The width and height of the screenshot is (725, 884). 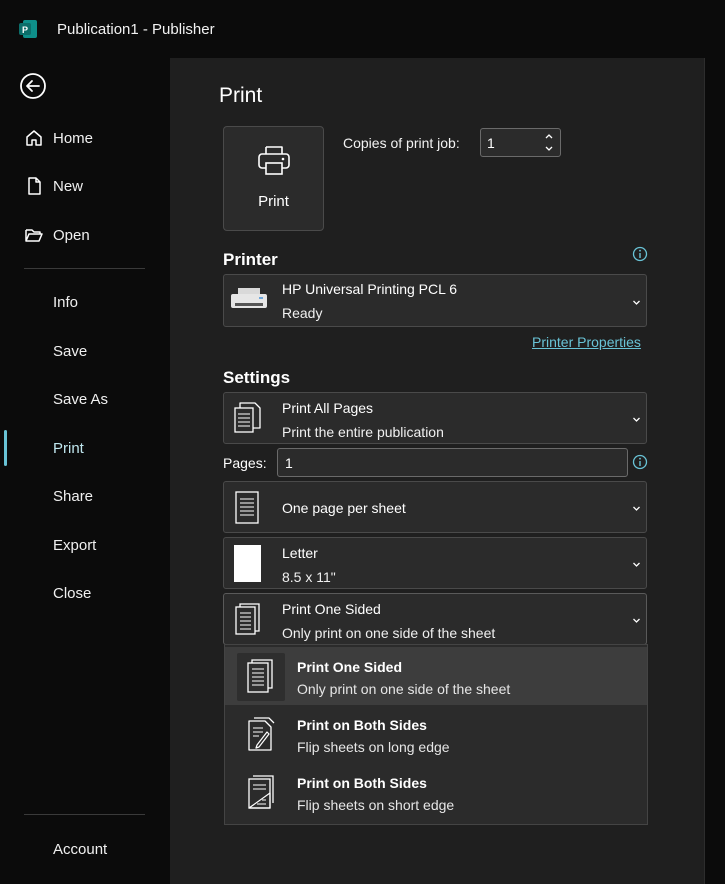 What do you see at coordinates (257, 377) in the screenshot?
I see `settings-heading: Settings` at bounding box center [257, 377].